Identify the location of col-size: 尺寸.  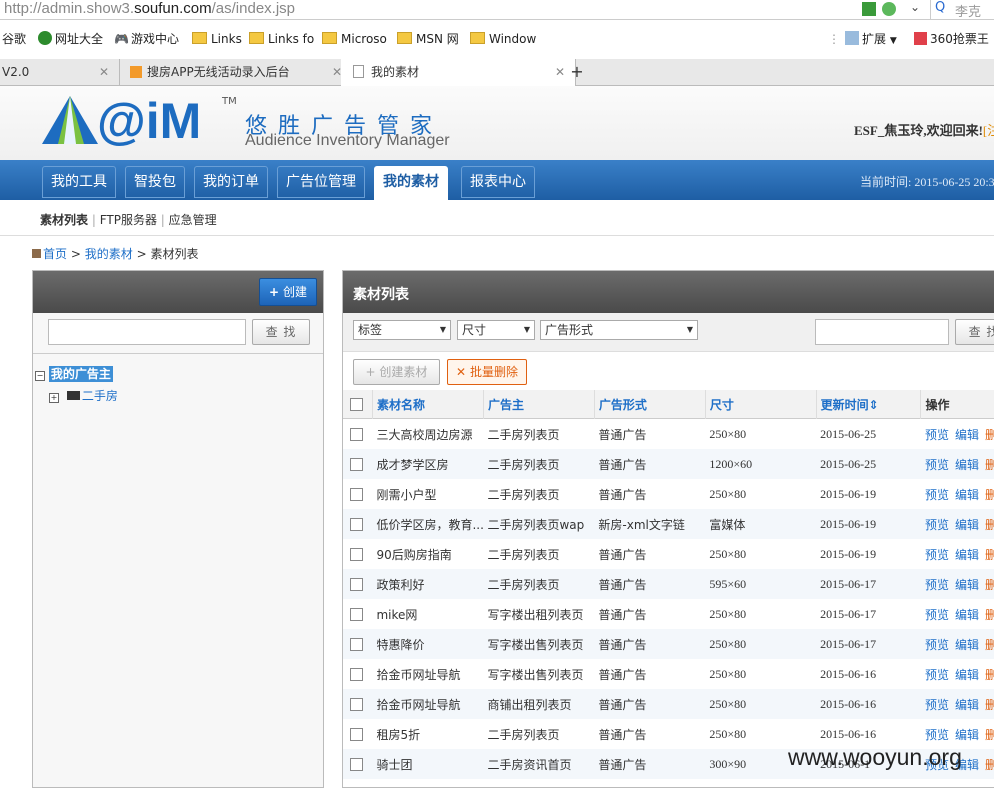
(761, 404).